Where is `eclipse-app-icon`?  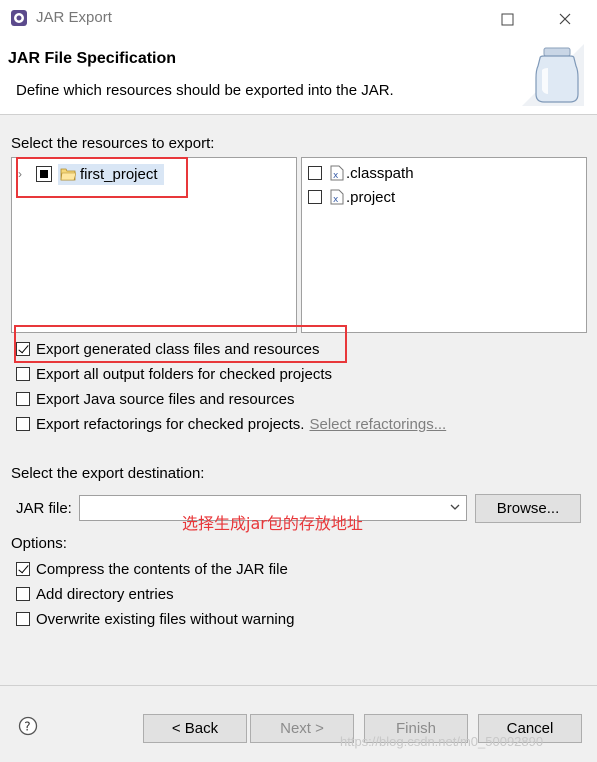 eclipse-app-icon is located at coordinates (19, 18).